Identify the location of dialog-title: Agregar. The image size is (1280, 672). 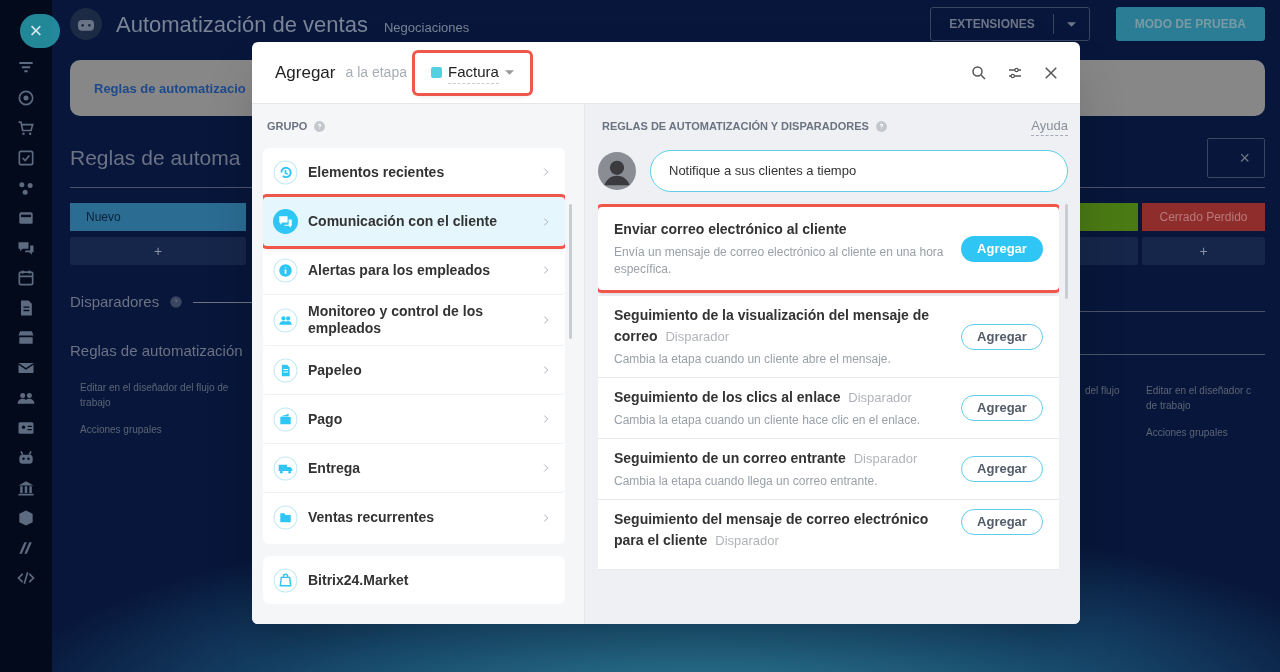
(305, 72).